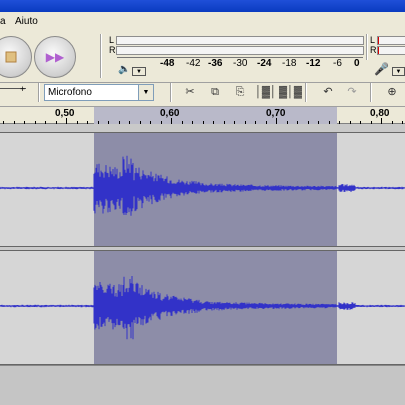 Image resolution: width=405 pixels, height=405 pixels. I want to click on meter-scale-label: -18, so click(289, 63).